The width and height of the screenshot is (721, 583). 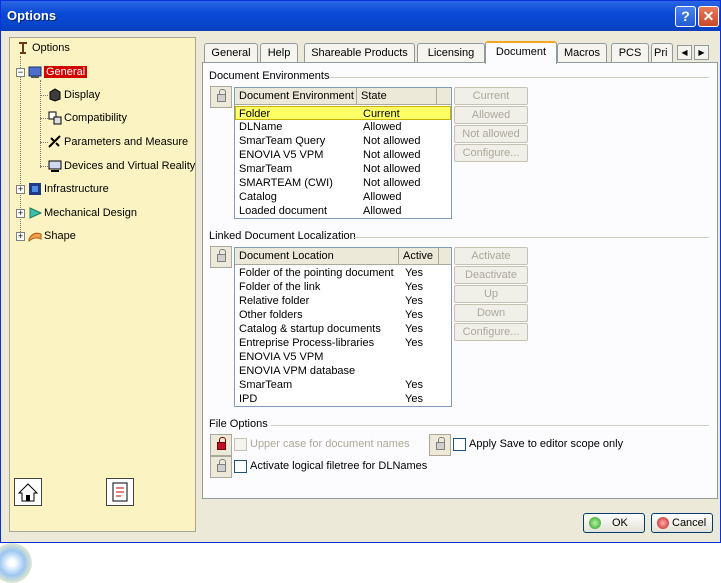 I want to click on table-row: Catalog & startup documents Yes, so click(x=343, y=329).